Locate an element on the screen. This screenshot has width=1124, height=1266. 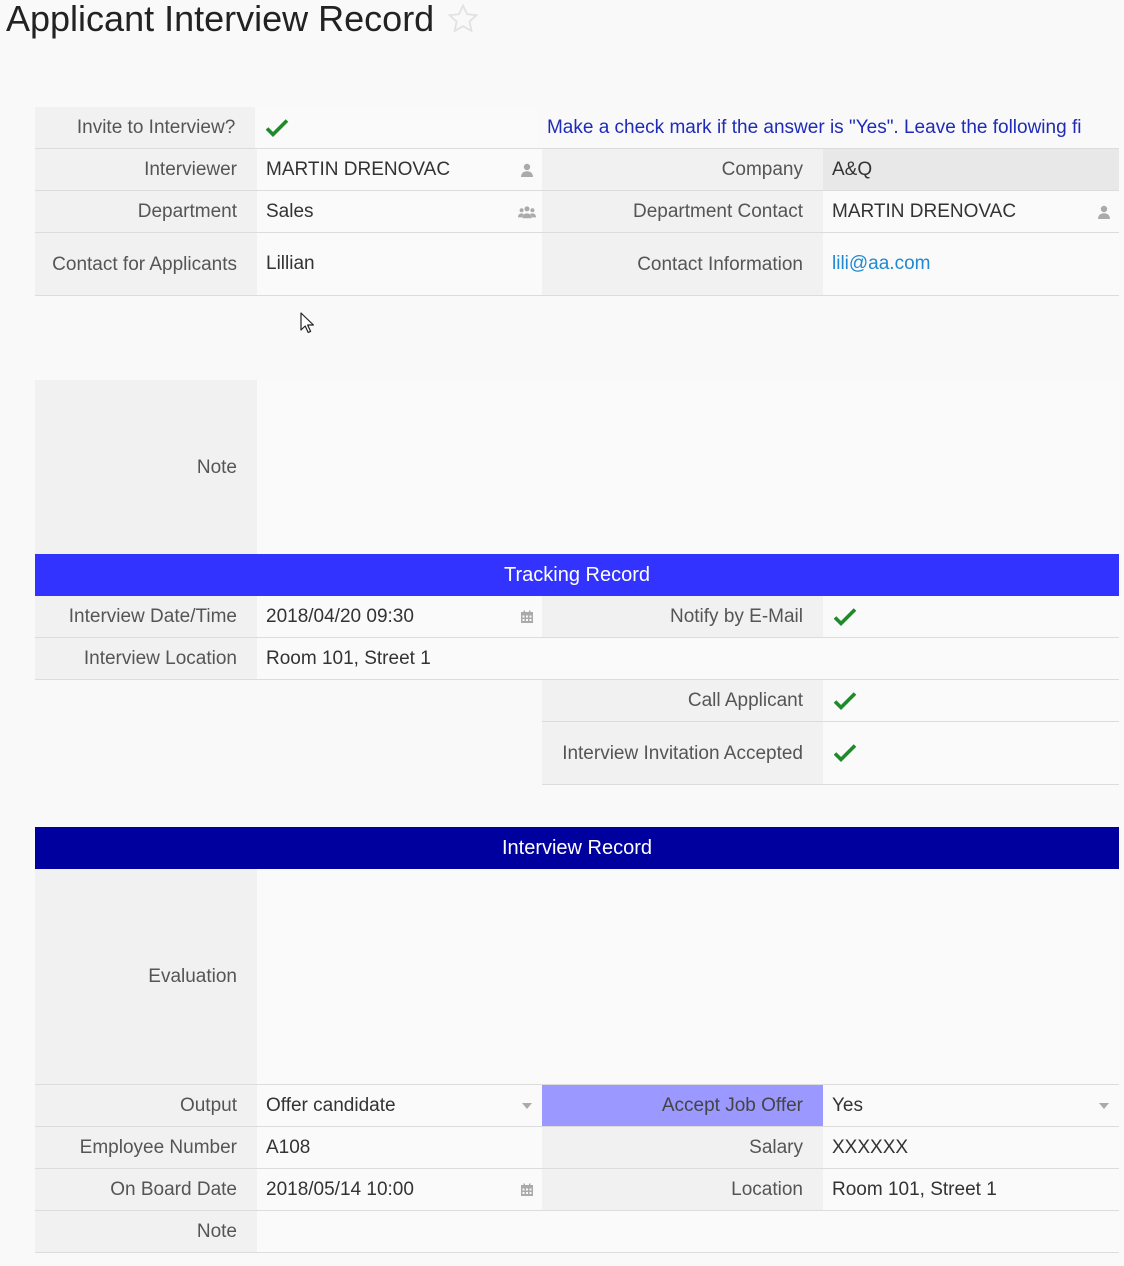
group-icon is located at coordinates (527, 212).